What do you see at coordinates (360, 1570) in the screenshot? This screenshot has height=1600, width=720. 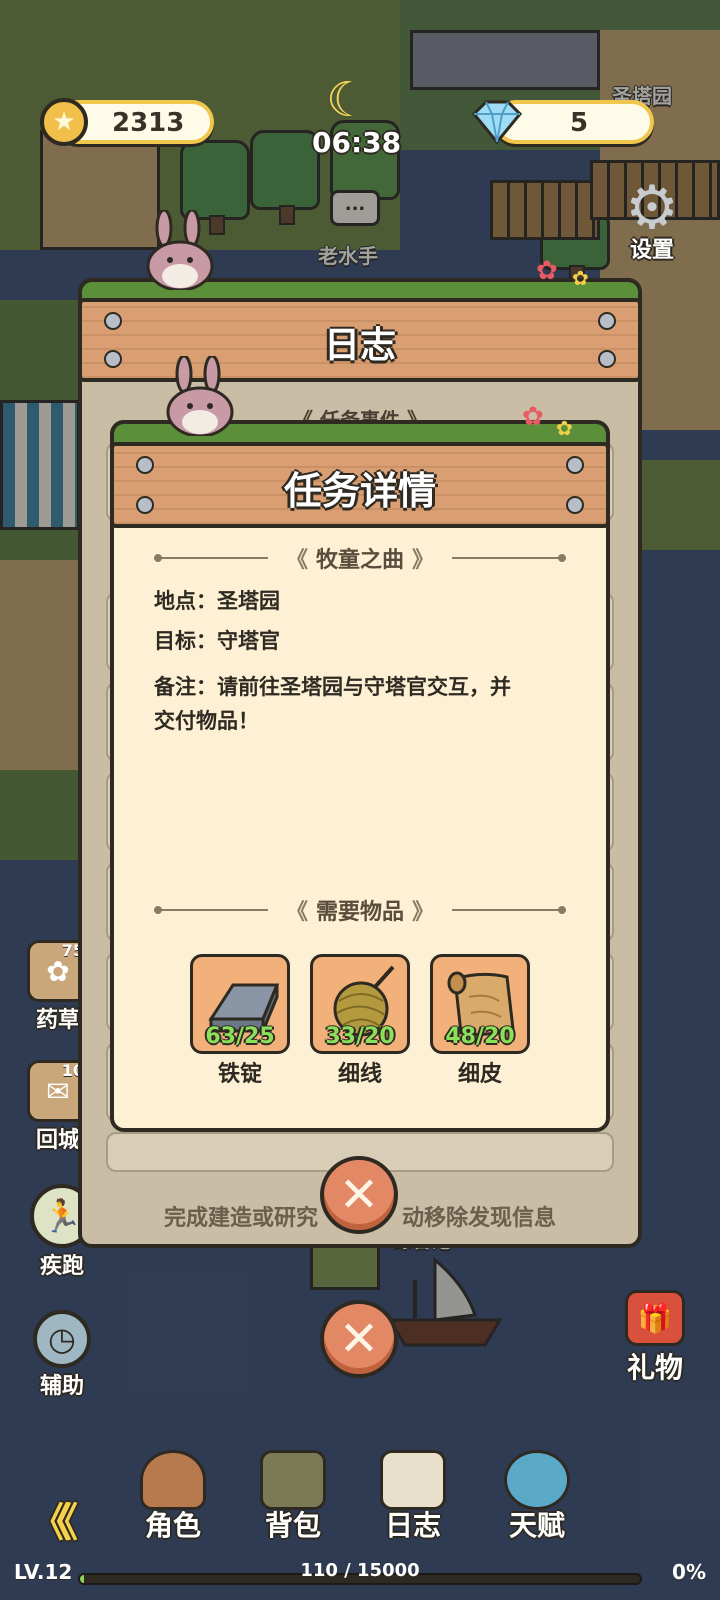 I see `xp-progress-text: 110 / 15000` at bounding box center [360, 1570].